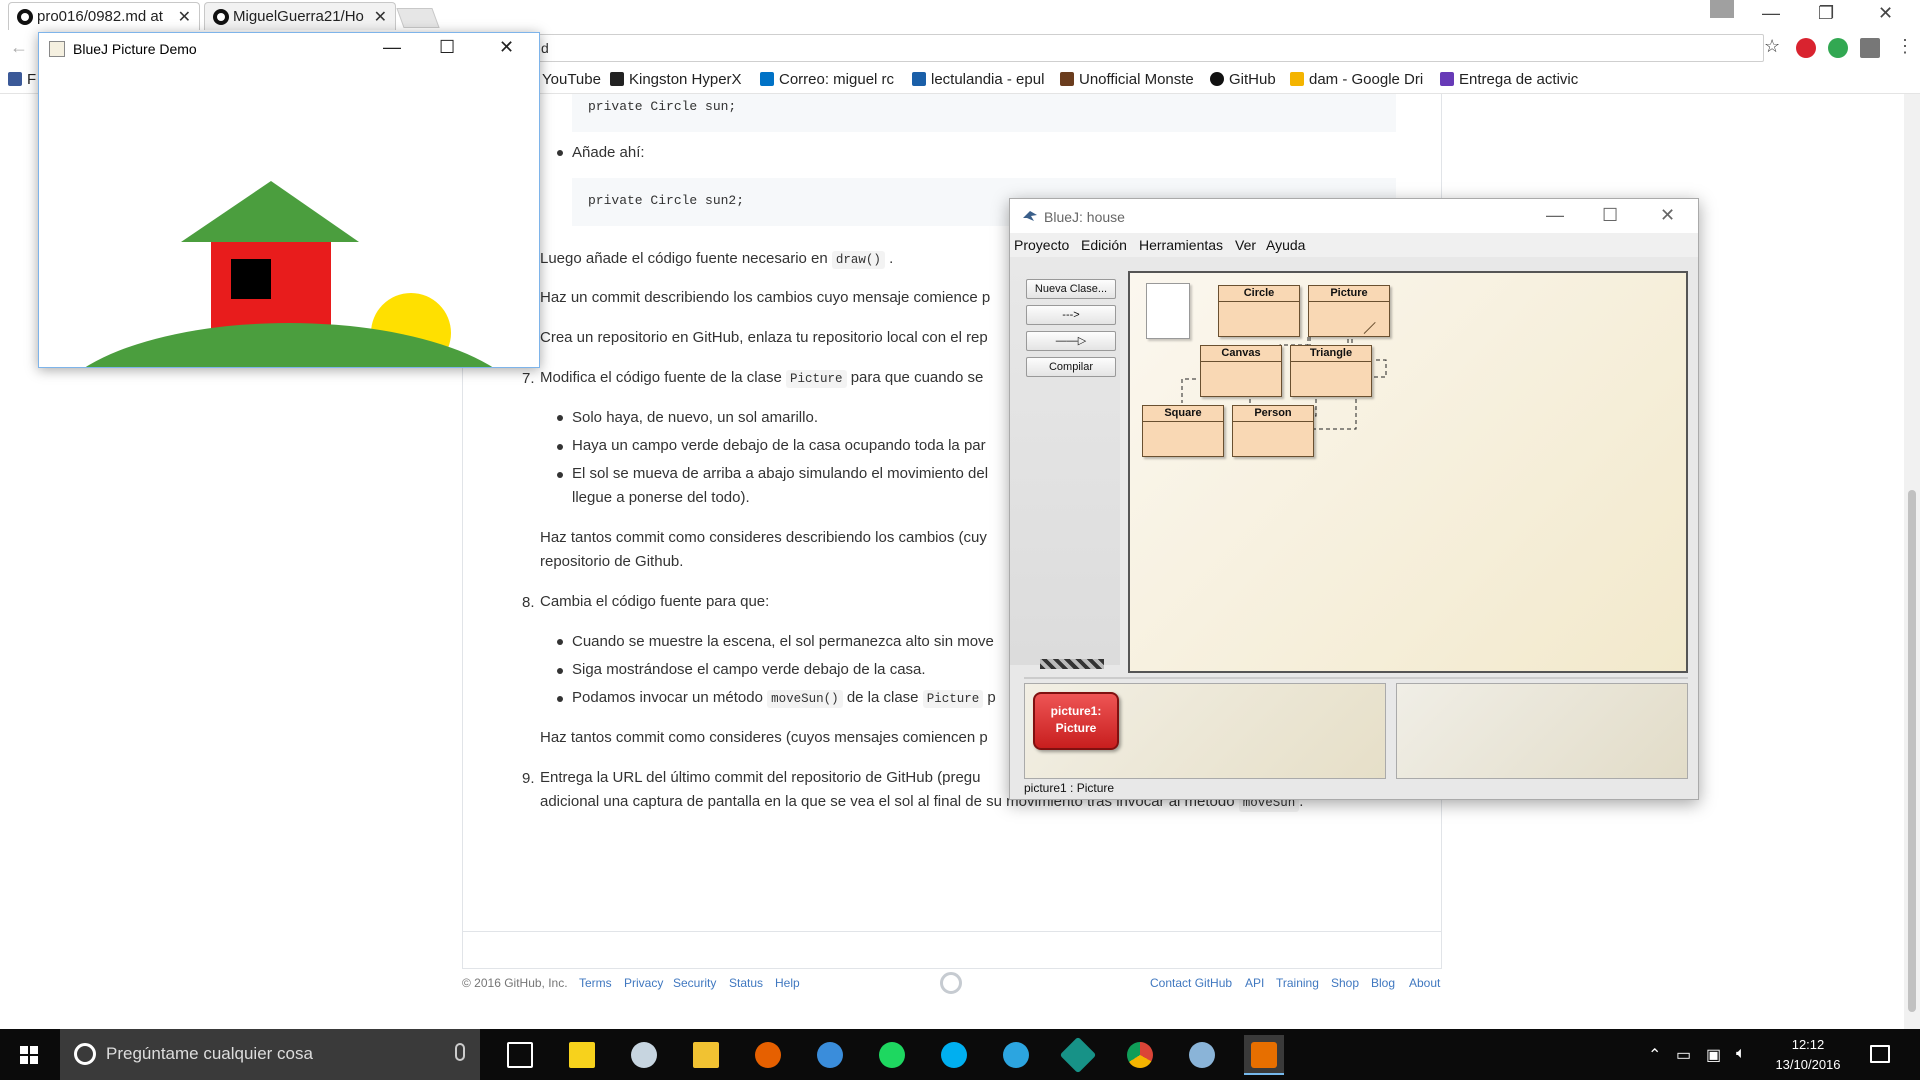 This screenshot has width=1920, height=1080. Describe the element at coordinates (1181, 245) in the screenshot. I see `menu-herramientas: Herramientas` at that location.